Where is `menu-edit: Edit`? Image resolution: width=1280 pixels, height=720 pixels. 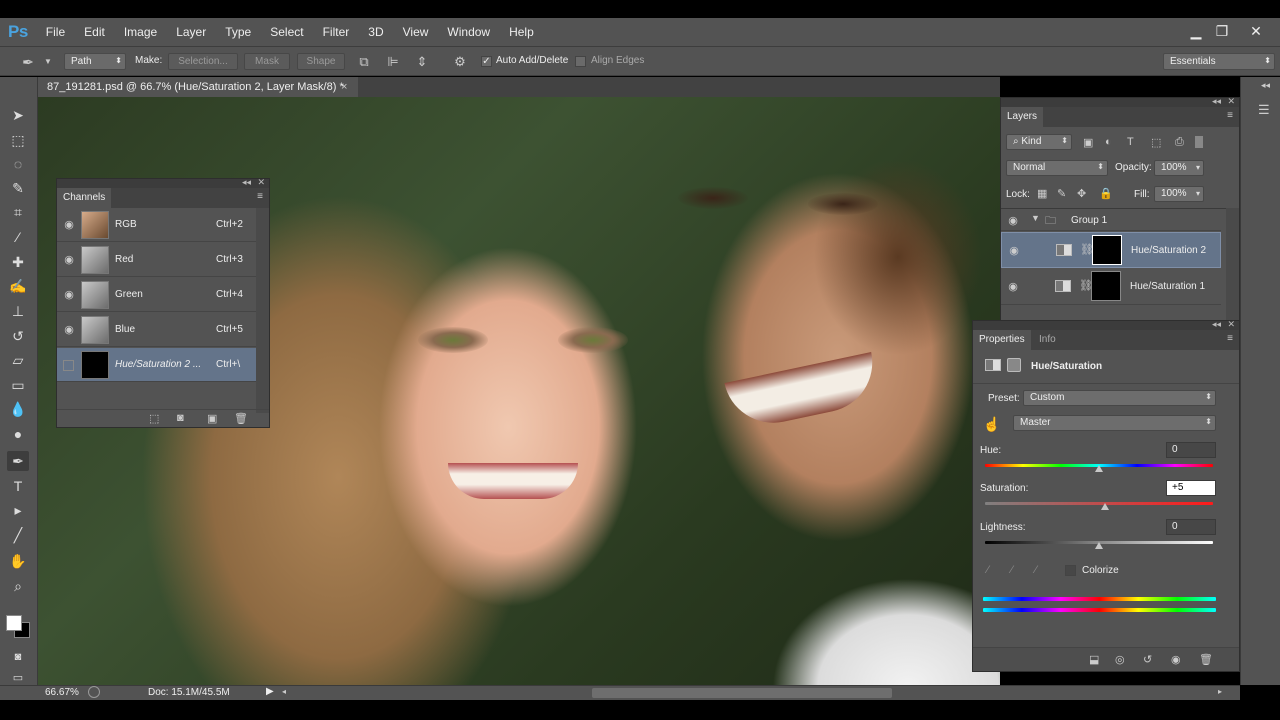
menu-edit: Edit is located at coordinates (94, 32).